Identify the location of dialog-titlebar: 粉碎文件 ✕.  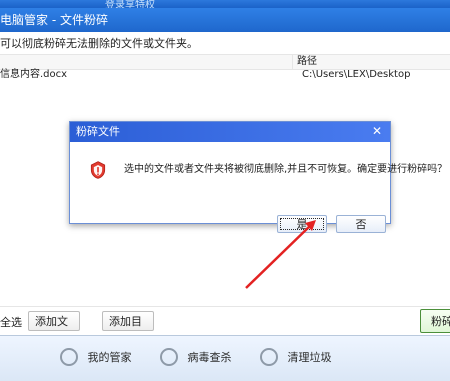
(230, 132).